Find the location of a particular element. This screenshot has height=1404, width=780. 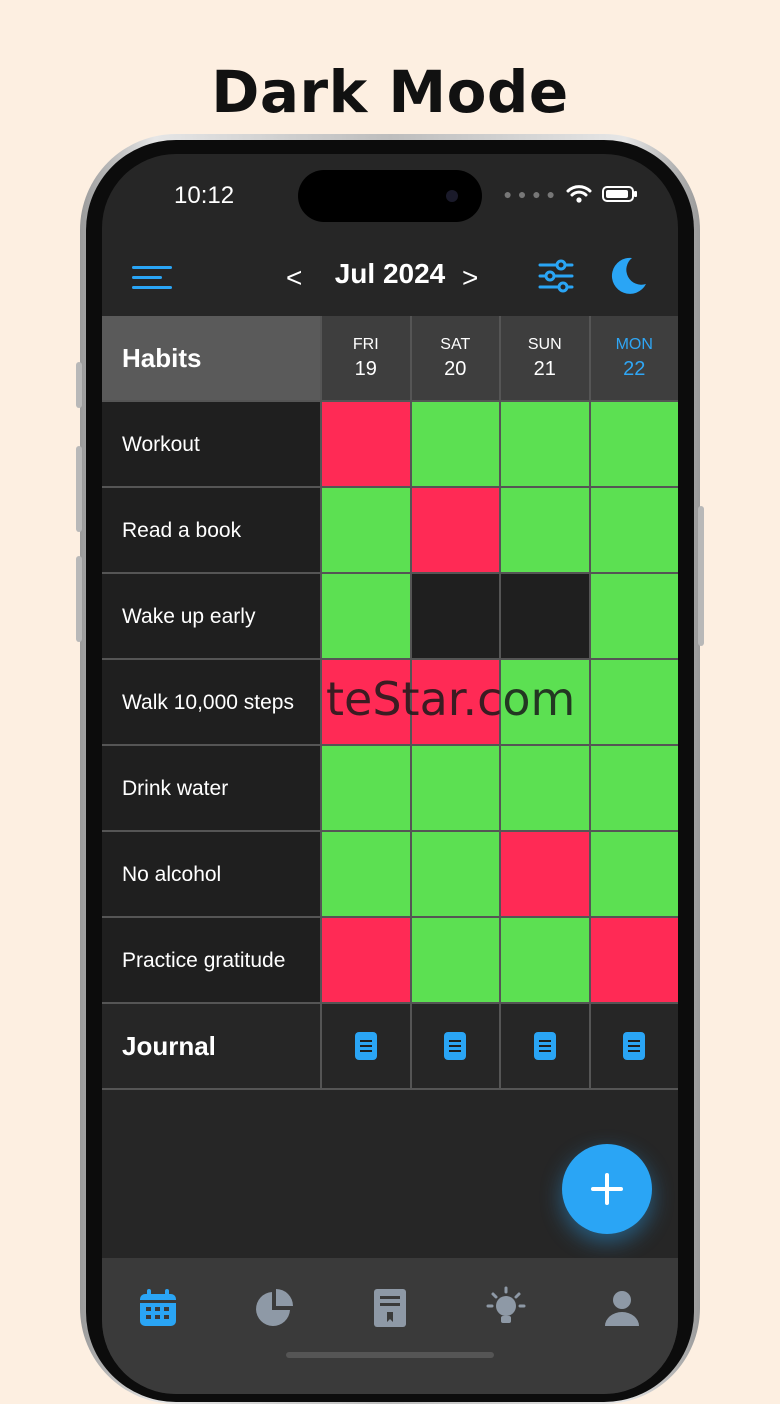

grid-header-row: Habits FRI 19 SAT 20 SUN 21 MON 22 is located at coordinates (390, 359).